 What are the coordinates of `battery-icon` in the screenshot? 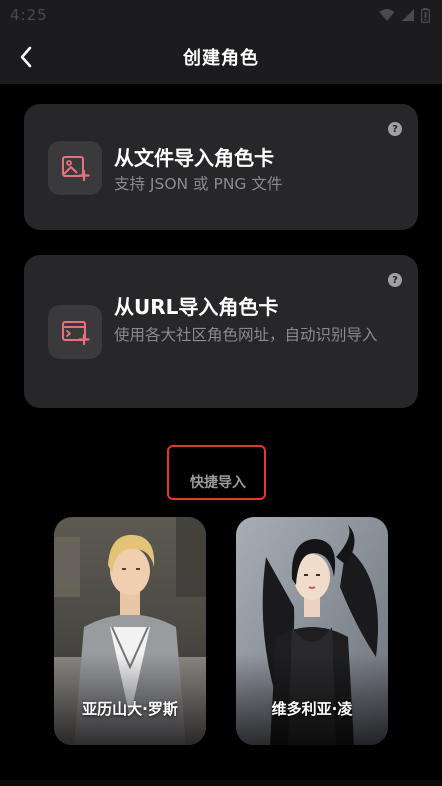 It's located at (425, 15).